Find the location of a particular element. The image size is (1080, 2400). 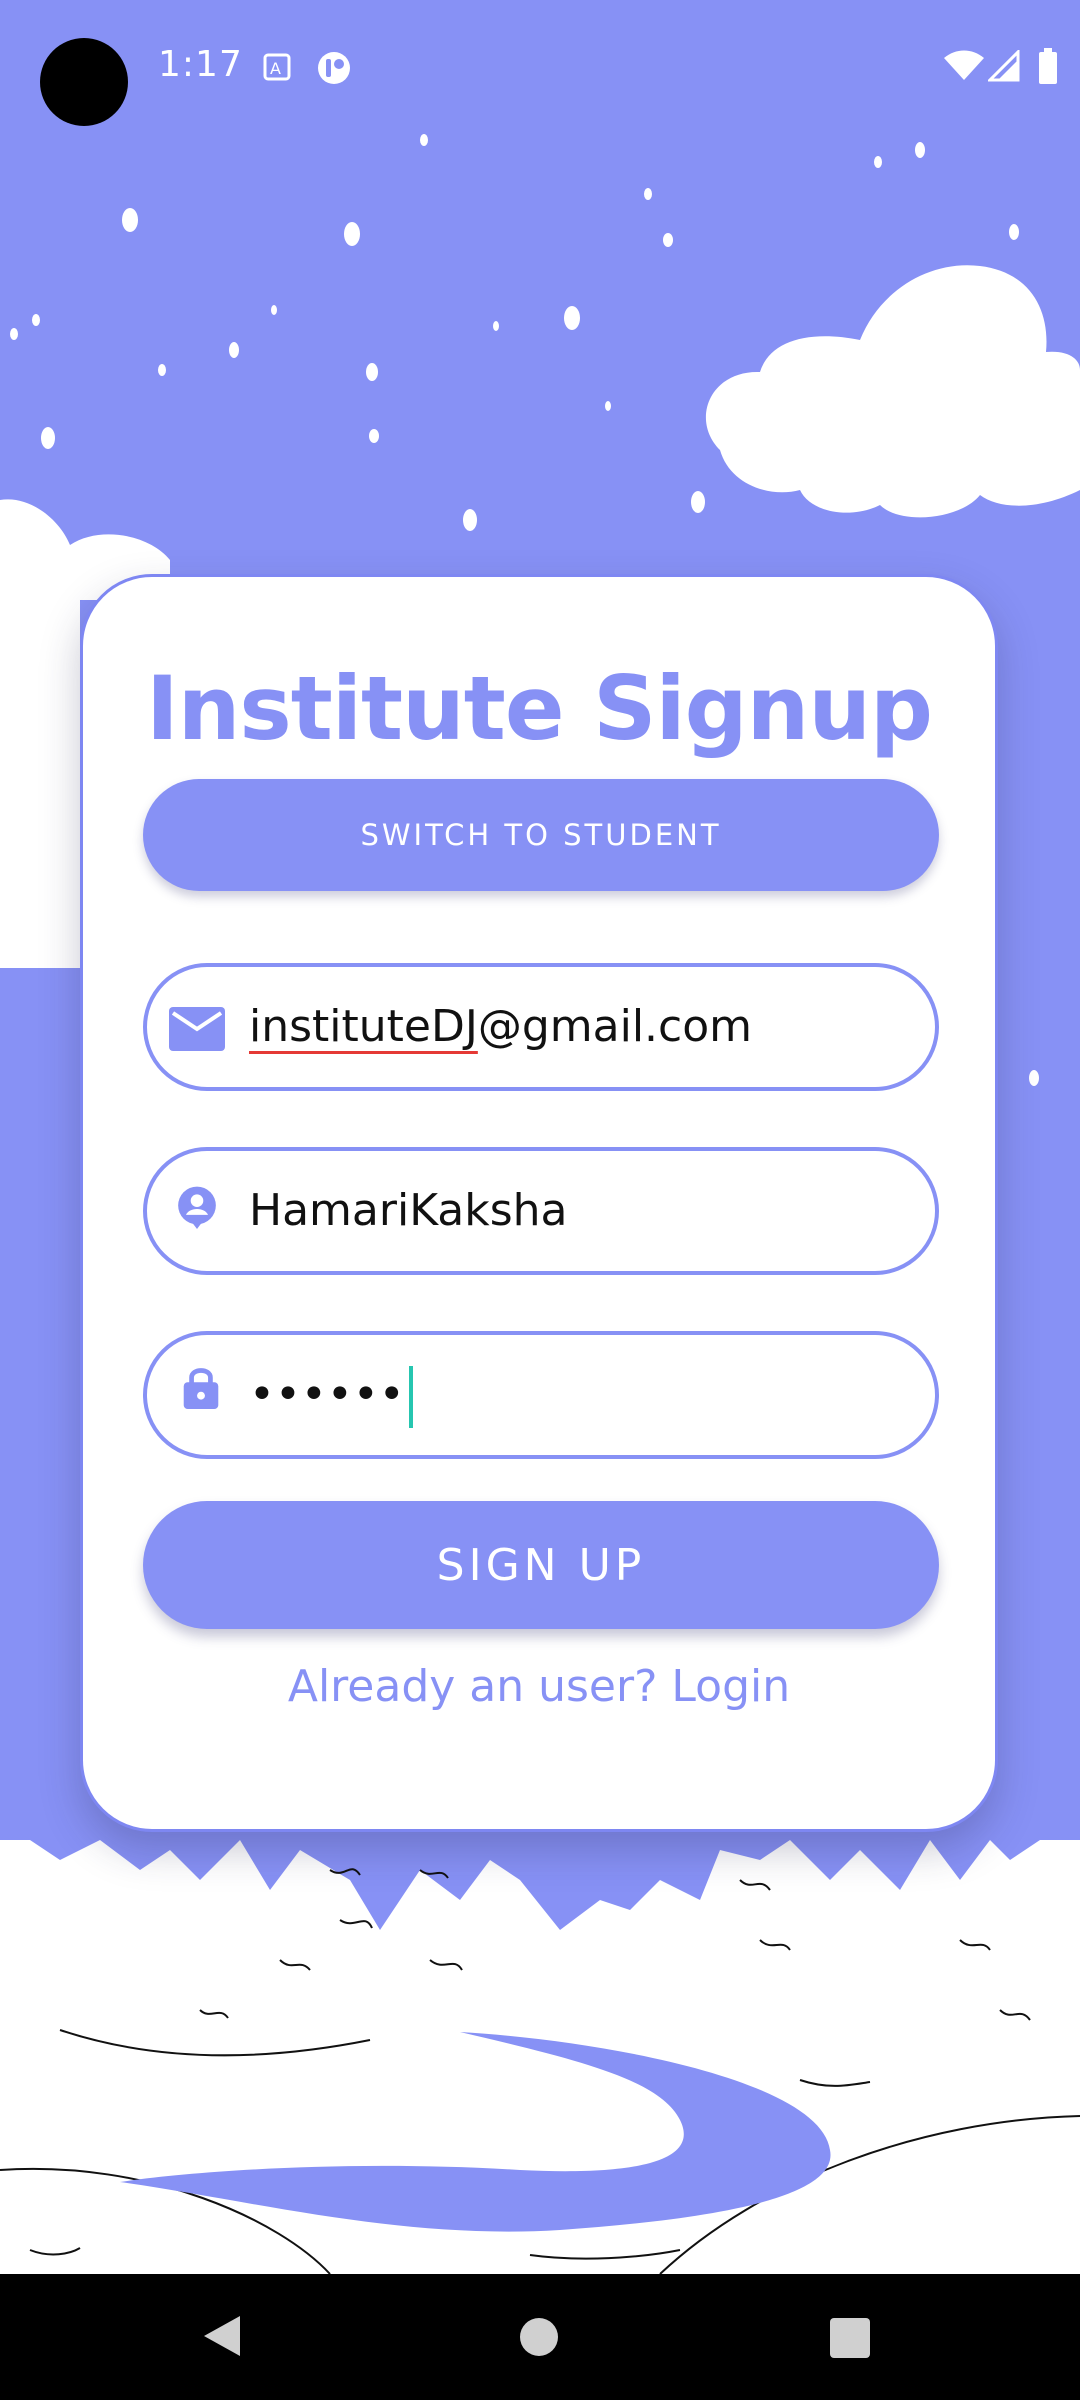

username-field: HamariKaksha is located at coordinates (541, 1211).